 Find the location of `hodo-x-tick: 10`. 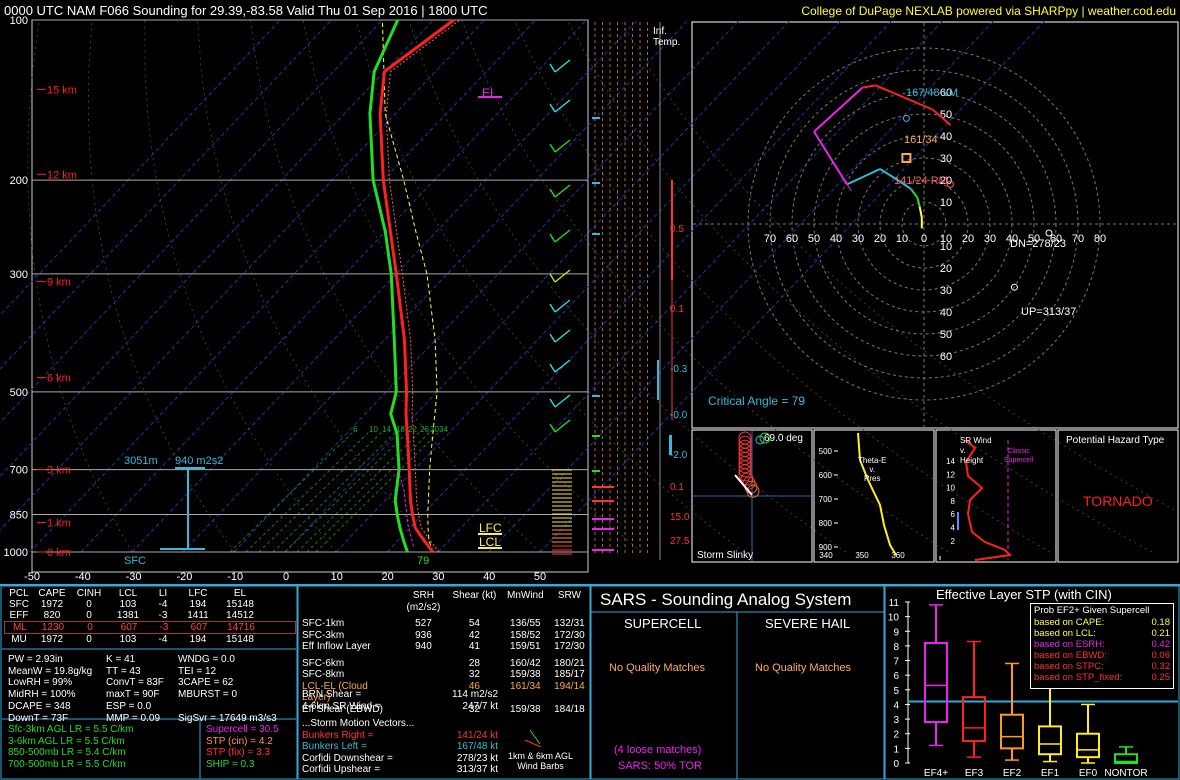

hodo-x-tick: 10 is located at coordinates (902, 239).